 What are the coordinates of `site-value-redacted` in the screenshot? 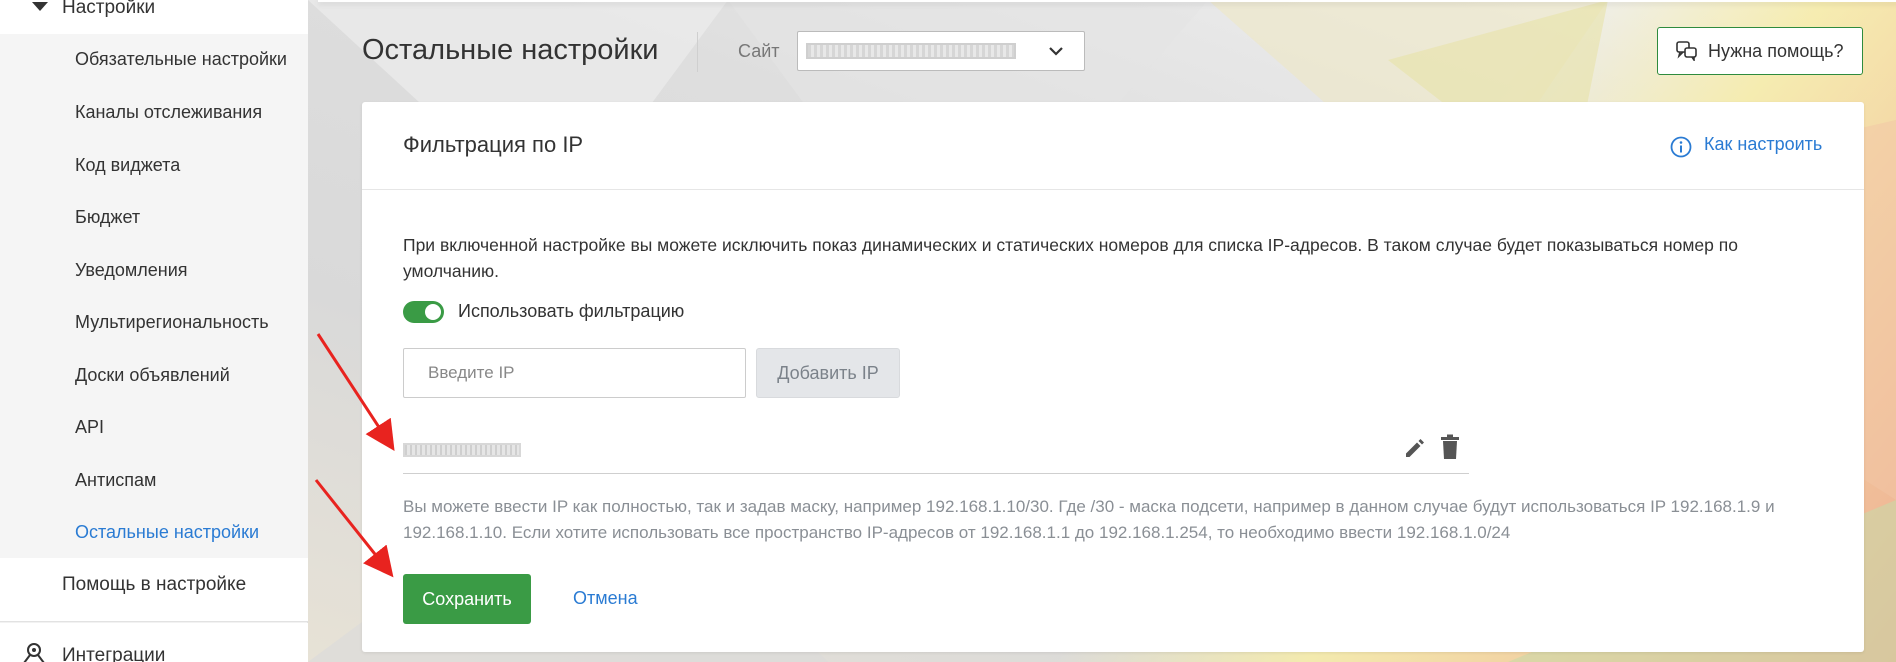 It's located at (911, 51).